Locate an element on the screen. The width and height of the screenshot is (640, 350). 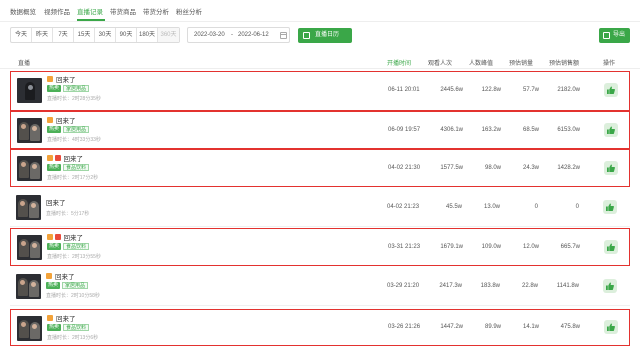
sales-amount: 0 is located at coordinates (577, 207).